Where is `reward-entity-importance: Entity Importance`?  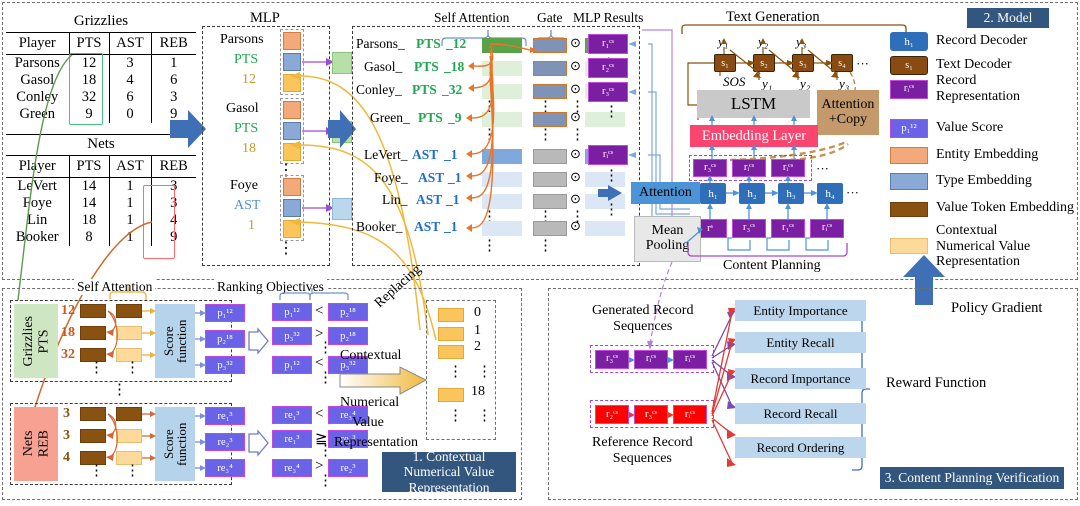
reward-entity-importance: Entity Importance is located at coordinates (800, 310).